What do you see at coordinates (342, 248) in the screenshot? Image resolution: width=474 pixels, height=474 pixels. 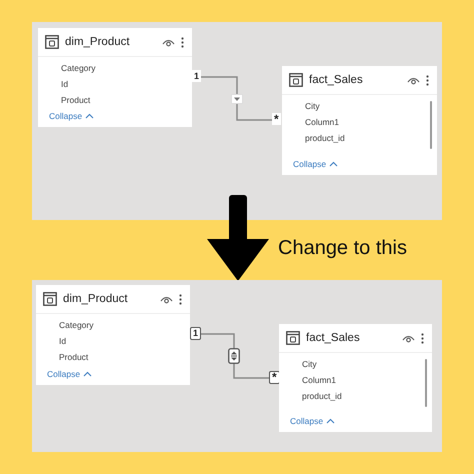 I see `caption: Change to this` at bounding box center [342, 248].